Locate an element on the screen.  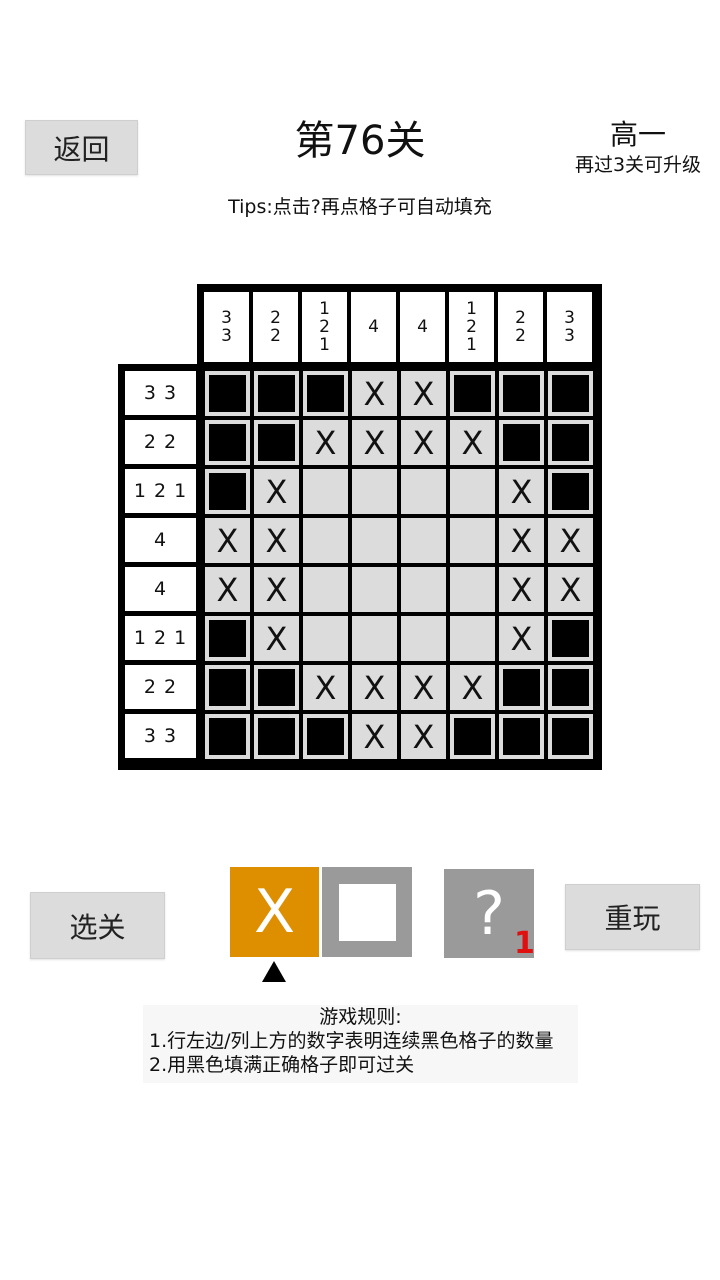
rules-line-2: 2.用黑色填满正确格子即可过关 is located at coordinates (282, 1065).